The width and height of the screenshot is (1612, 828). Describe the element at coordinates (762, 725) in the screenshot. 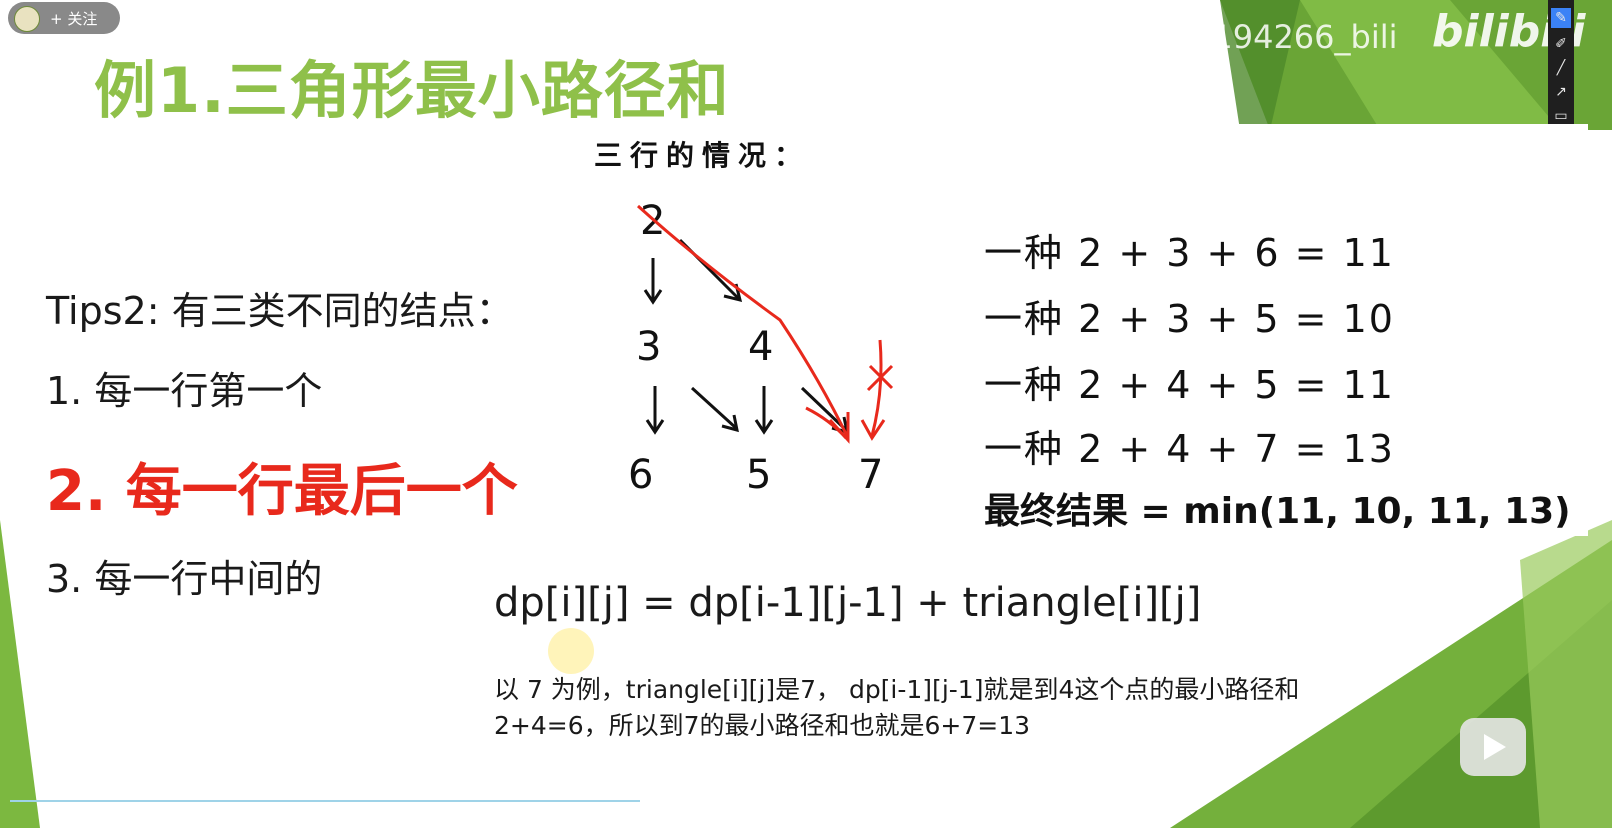

I see `explanation-line-2: 2+4=6，所以到7的最小路径和也就是6+7=13` at that location.